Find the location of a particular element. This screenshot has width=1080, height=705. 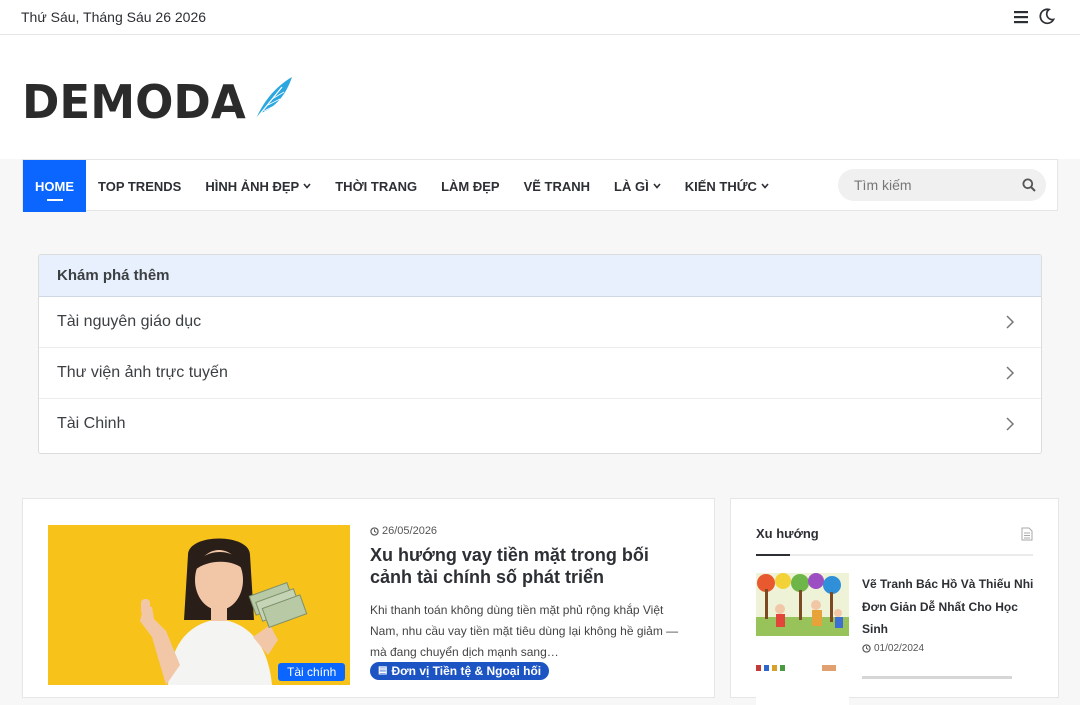

nav-label: THỜI TRANG is located at coordinates (376, 186).